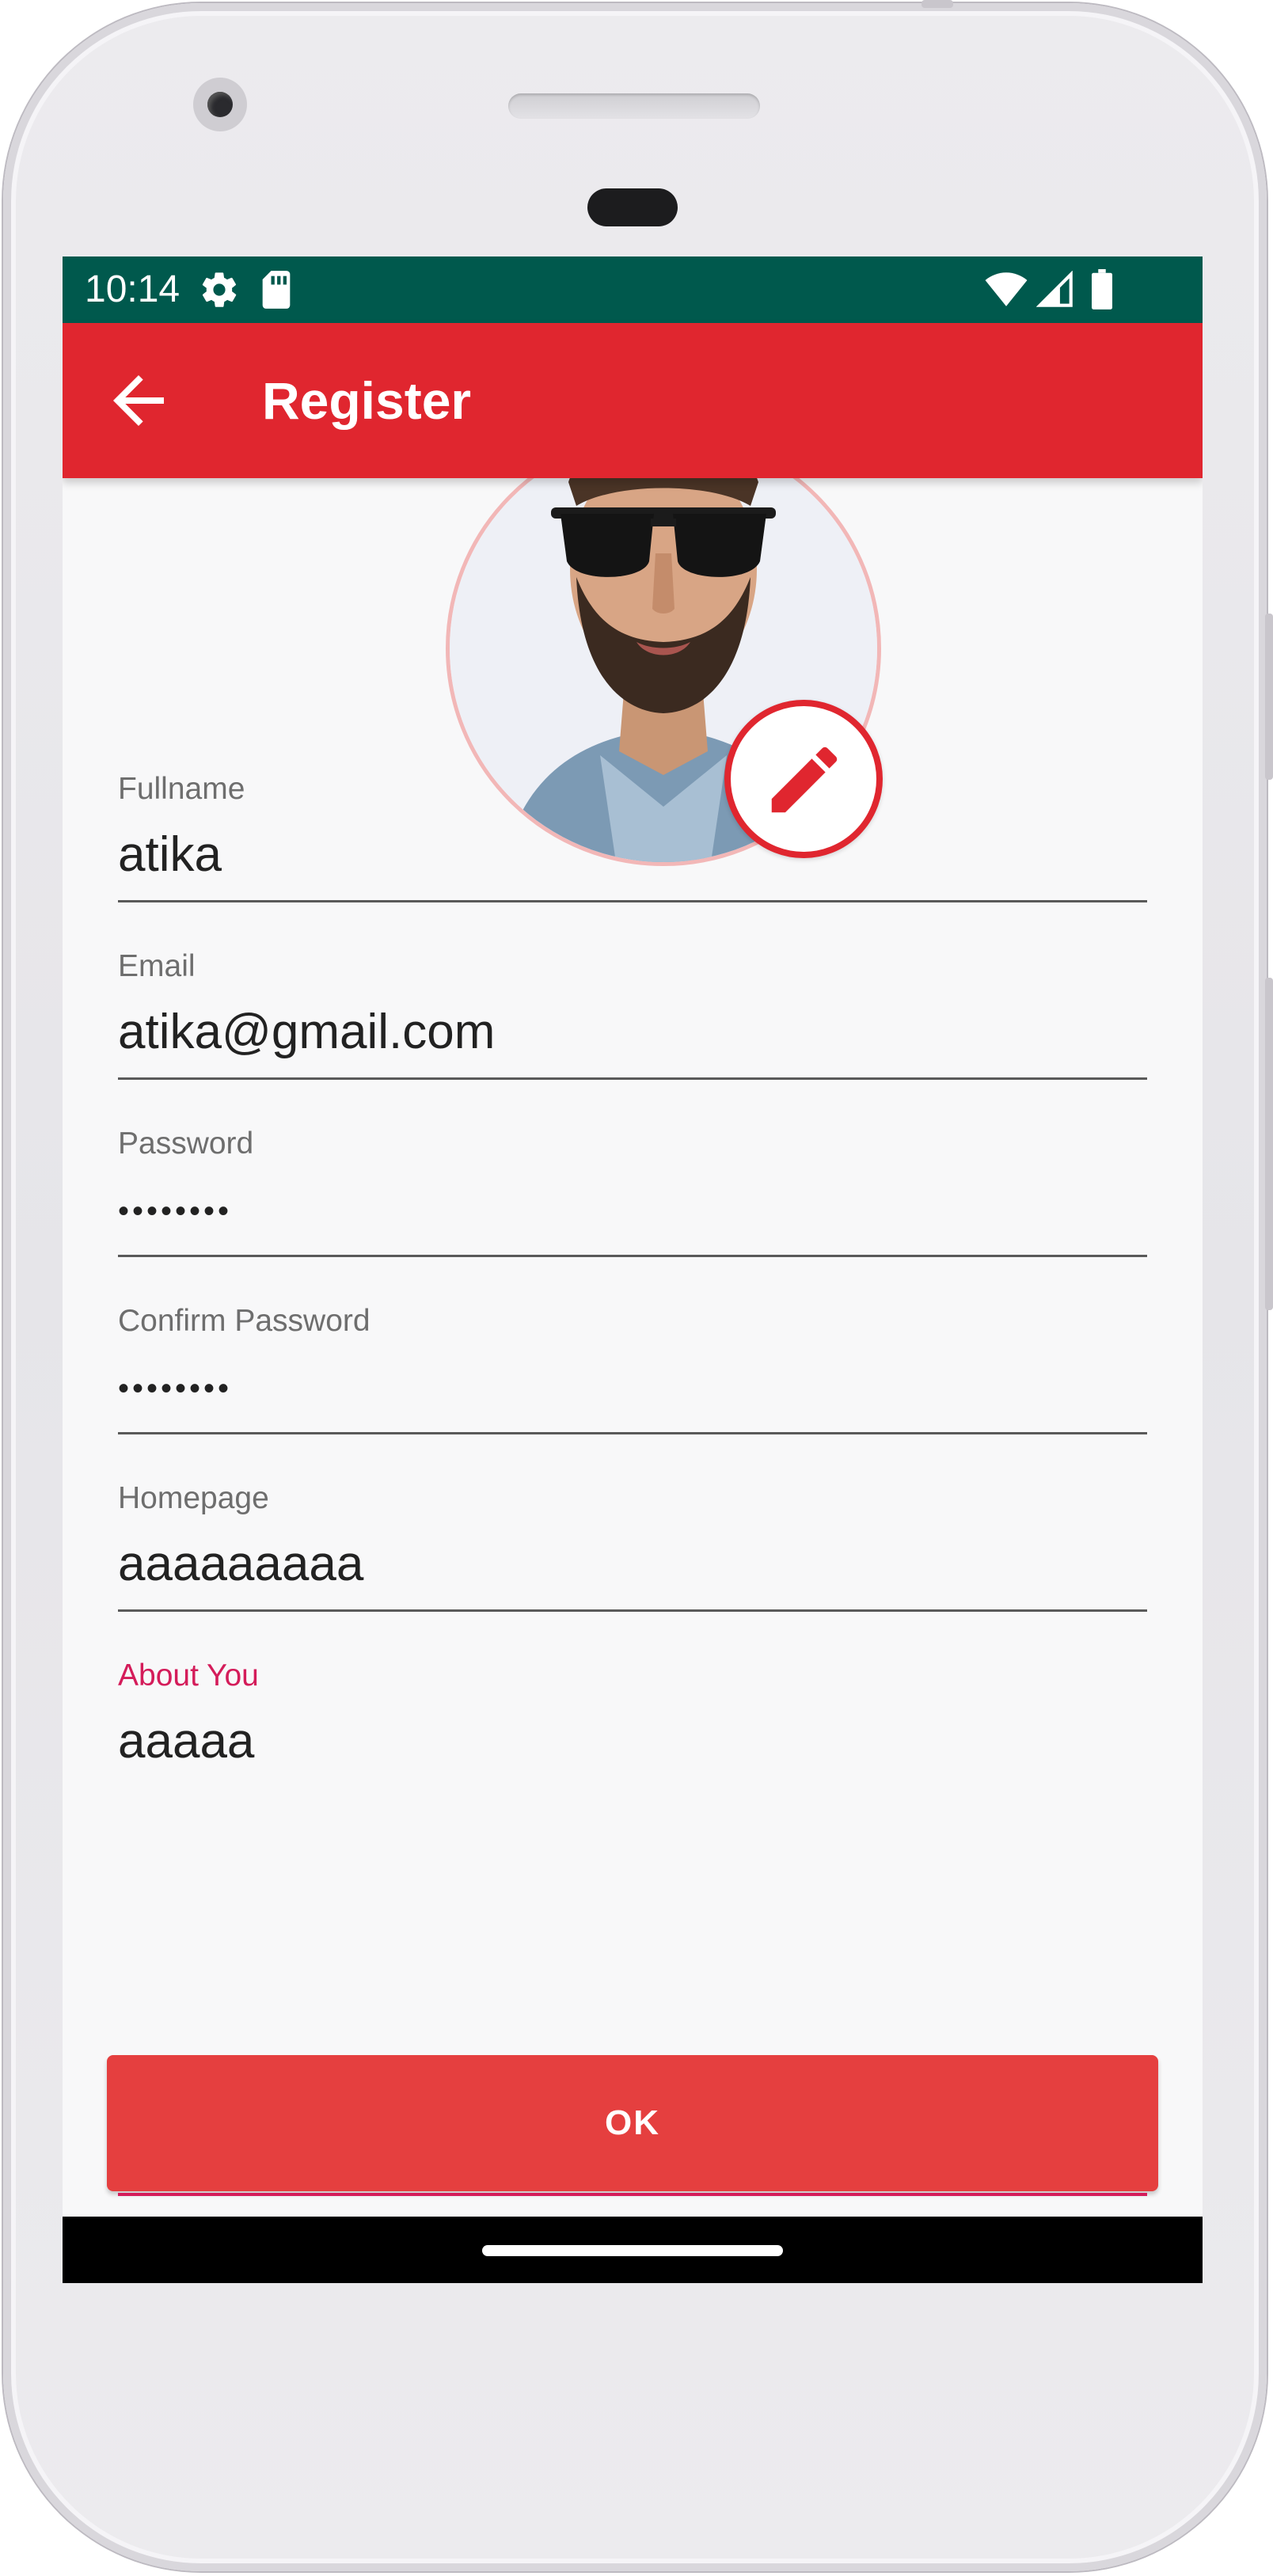 This screenshot has height=2576, width=1273. Describe the element at coordinates (1269, 697) in the screenshot. I see `power-button` at that location.